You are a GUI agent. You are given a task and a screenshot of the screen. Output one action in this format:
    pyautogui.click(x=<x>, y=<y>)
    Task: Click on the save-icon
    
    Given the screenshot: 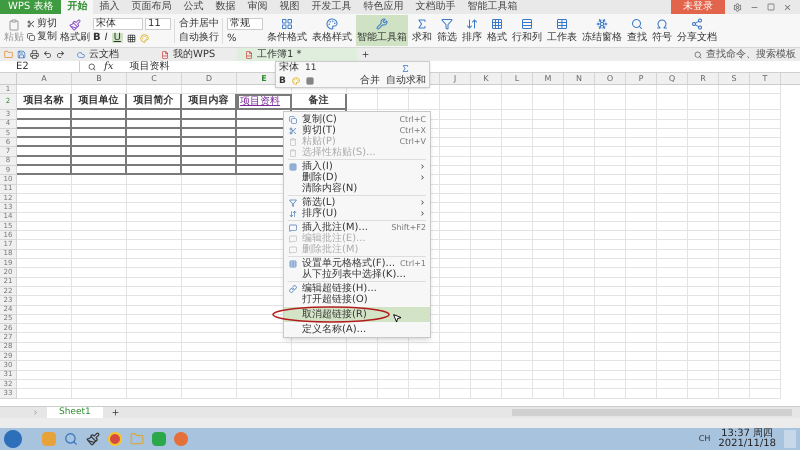 What is the action you would take?
    pyautogui.click(x=21, y=54)
    